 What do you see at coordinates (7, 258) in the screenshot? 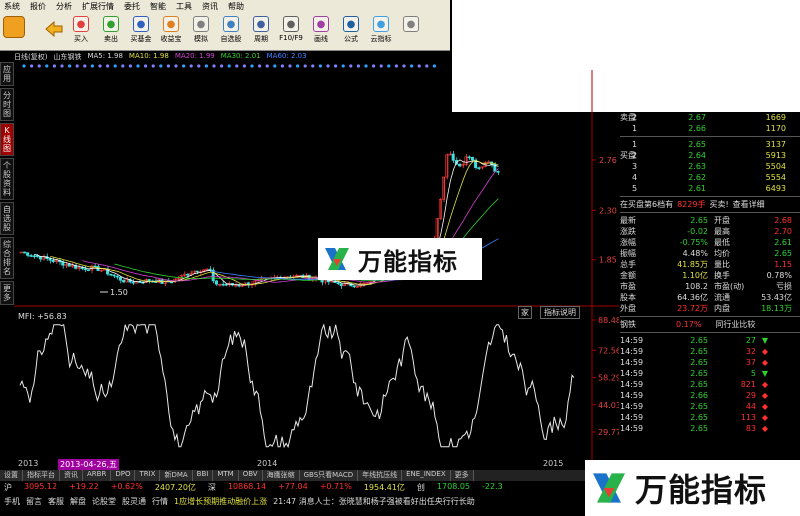
I see `side-tab: 综合排名` at bounding box center [7, 258].